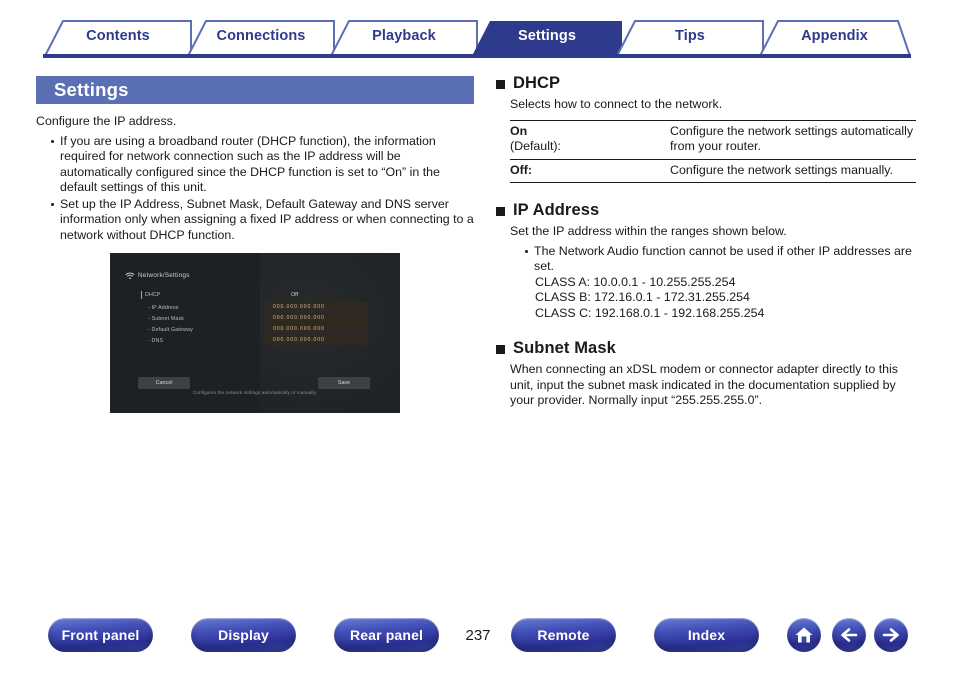 The width and height of the screenshot is (954, 673). I want to click on ip-class-a: CLASS A: 10.0.0.1 - 10.255.255.254, so click(635, 281).